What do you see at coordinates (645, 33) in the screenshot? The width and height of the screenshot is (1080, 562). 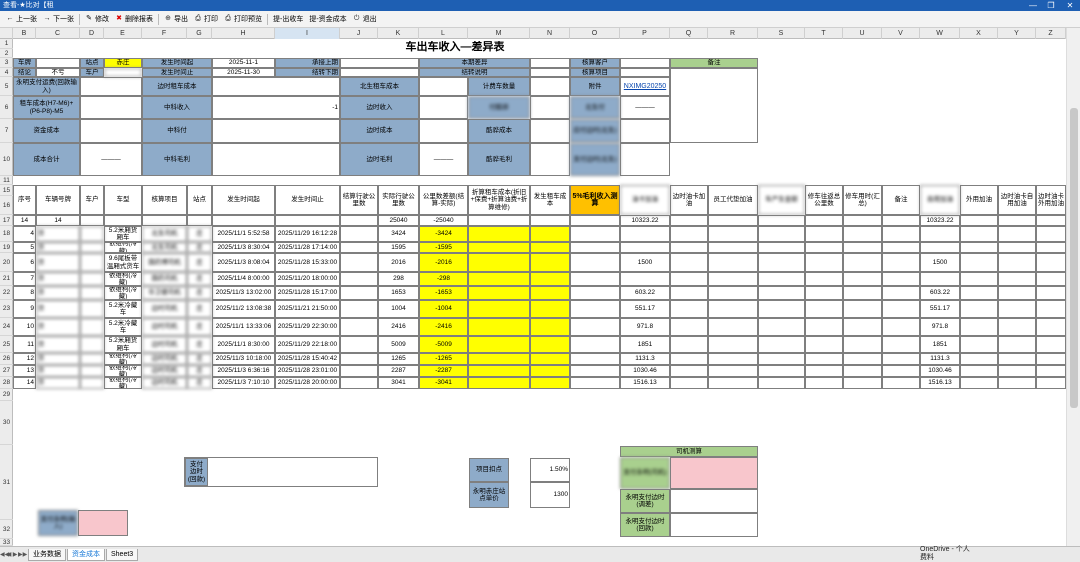 I see `column-header-P: P` at bounding box center [645, 33].